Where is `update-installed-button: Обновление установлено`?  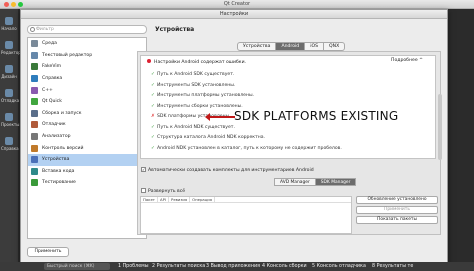 update-installed-button: Обновление установлено is located at coordinates (397, 200).